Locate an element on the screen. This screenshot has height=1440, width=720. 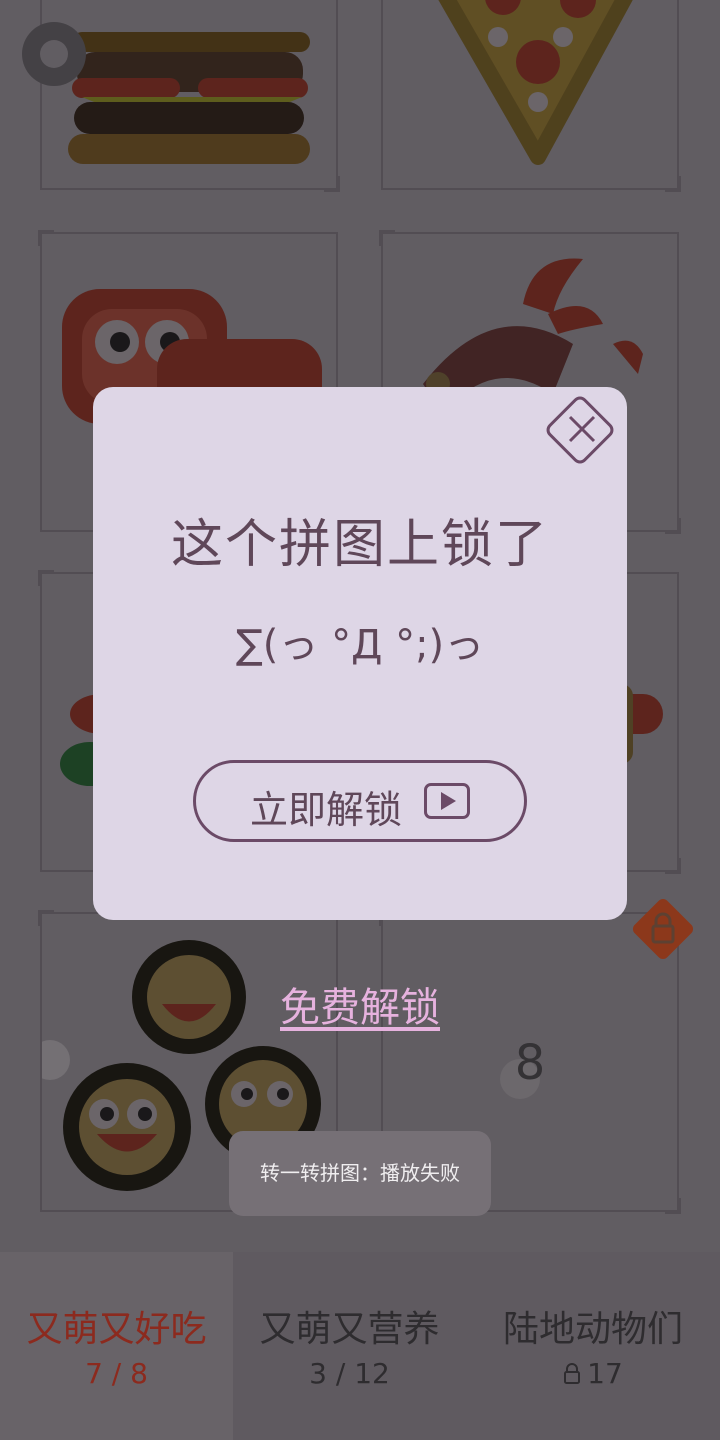
tab-progress-locked: 17 is located at coordinates (593, 1373).